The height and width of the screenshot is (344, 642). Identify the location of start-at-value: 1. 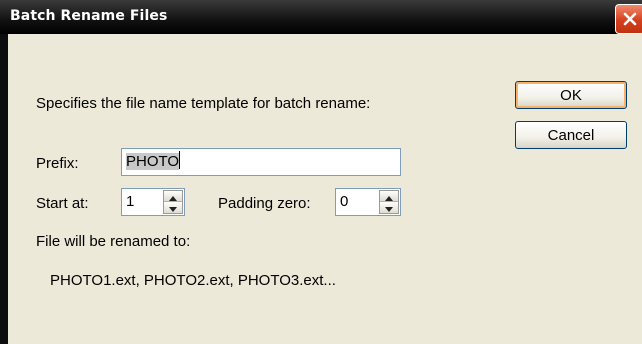
(130, 201).